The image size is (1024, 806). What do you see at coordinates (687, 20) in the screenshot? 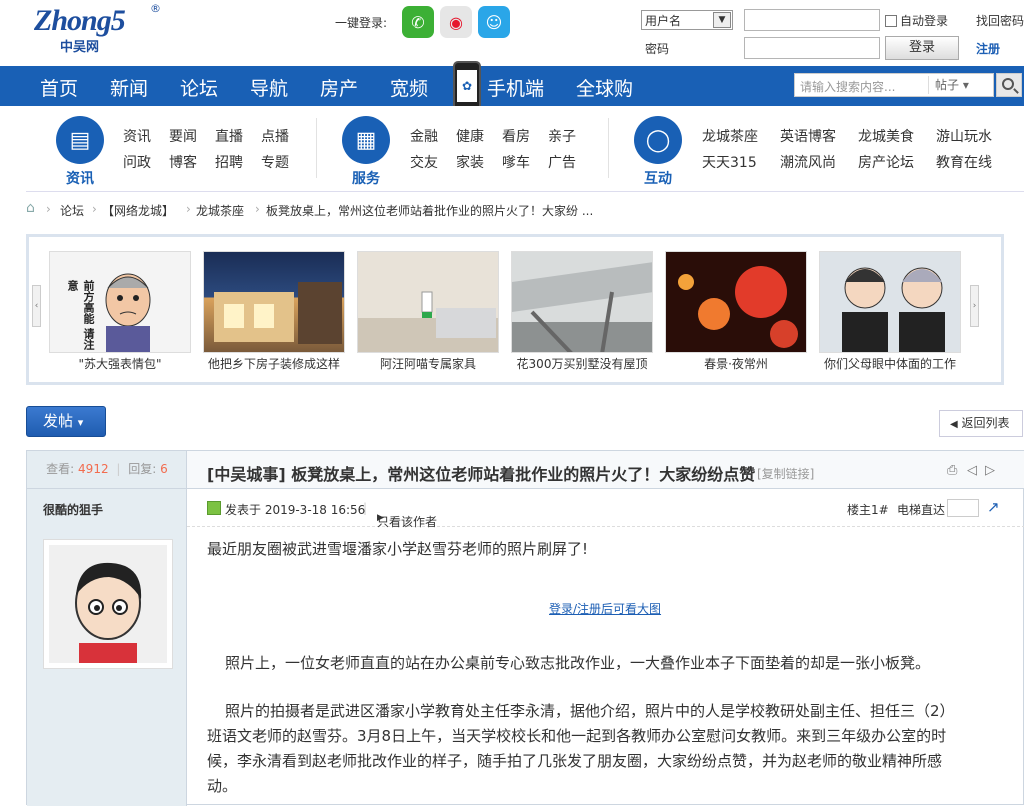
I see `username-type-select: 用户名 ▼` at bounding box center [687, 20].